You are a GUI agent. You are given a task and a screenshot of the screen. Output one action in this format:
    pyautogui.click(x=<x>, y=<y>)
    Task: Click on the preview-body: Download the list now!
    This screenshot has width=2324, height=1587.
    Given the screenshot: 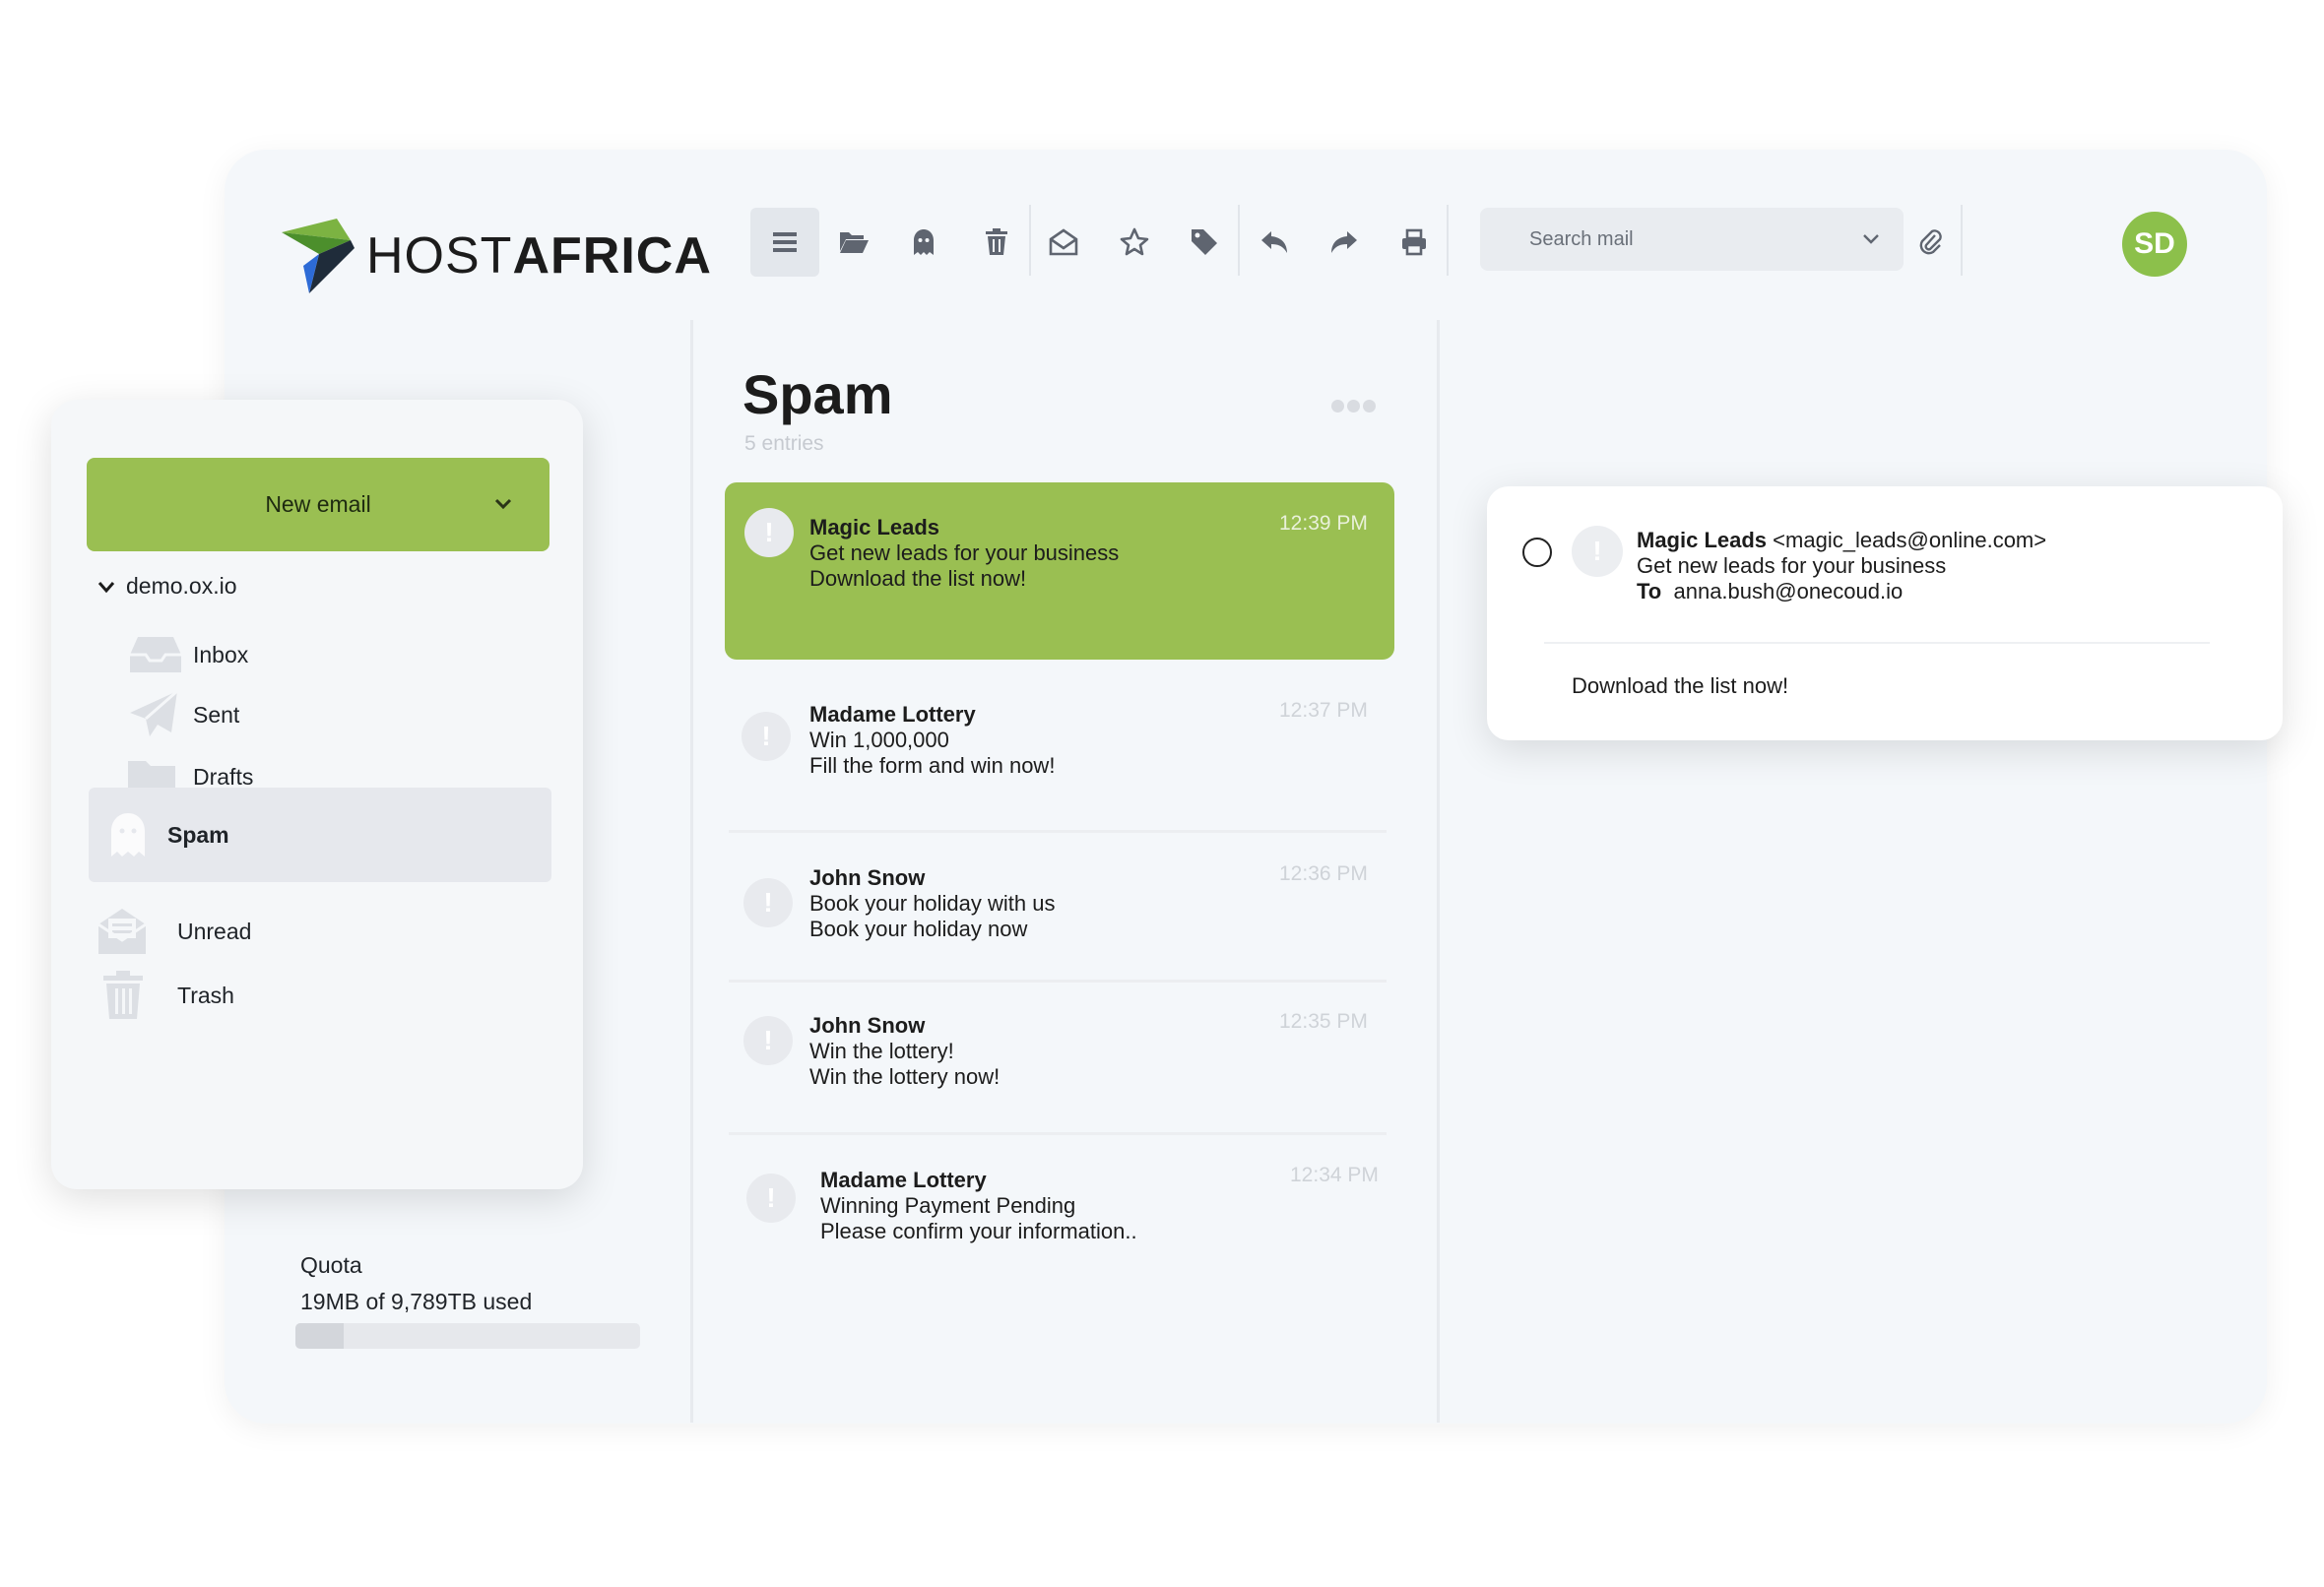 What is the action you would take?
    pyautogui.click(x=1681, y=685)
    